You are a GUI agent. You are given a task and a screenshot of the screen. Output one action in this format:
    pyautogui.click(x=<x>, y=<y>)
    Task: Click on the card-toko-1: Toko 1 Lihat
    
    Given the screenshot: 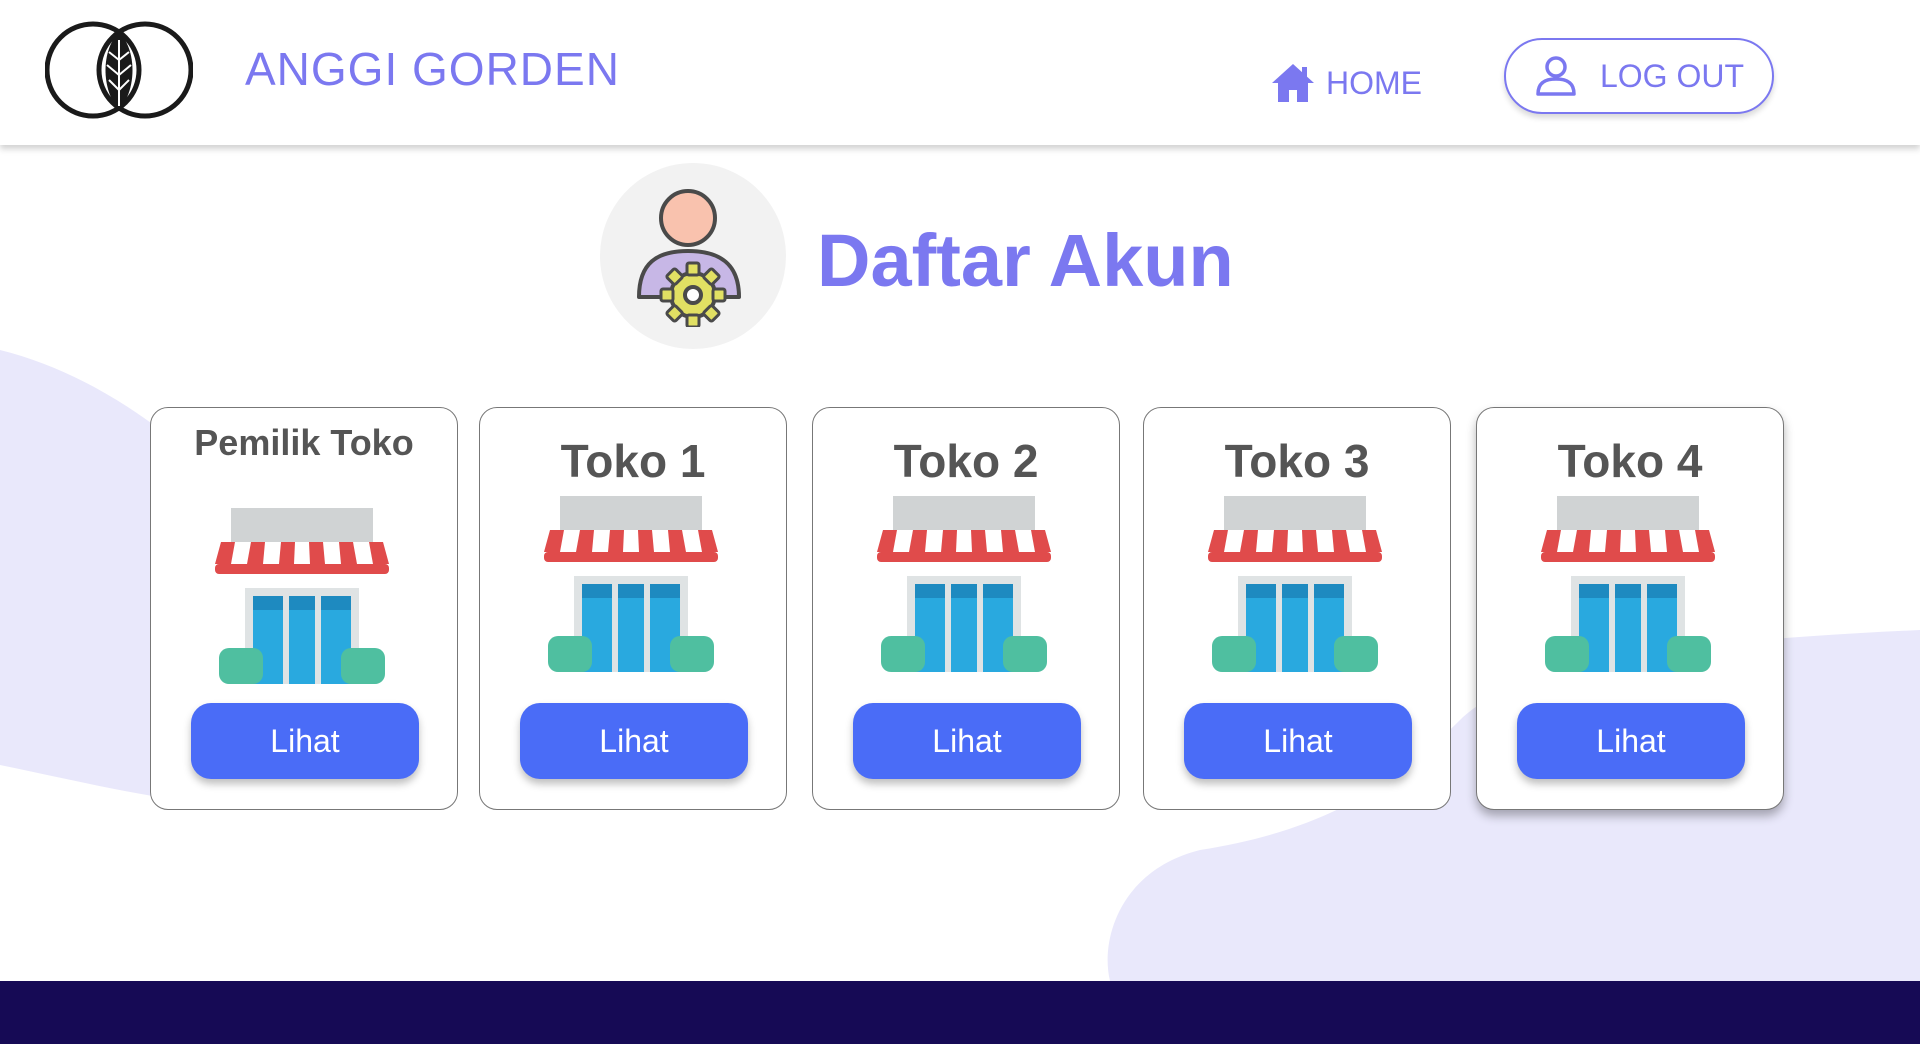 What is the action you would take?
    pyautogui.click(x=633, y=608)
    